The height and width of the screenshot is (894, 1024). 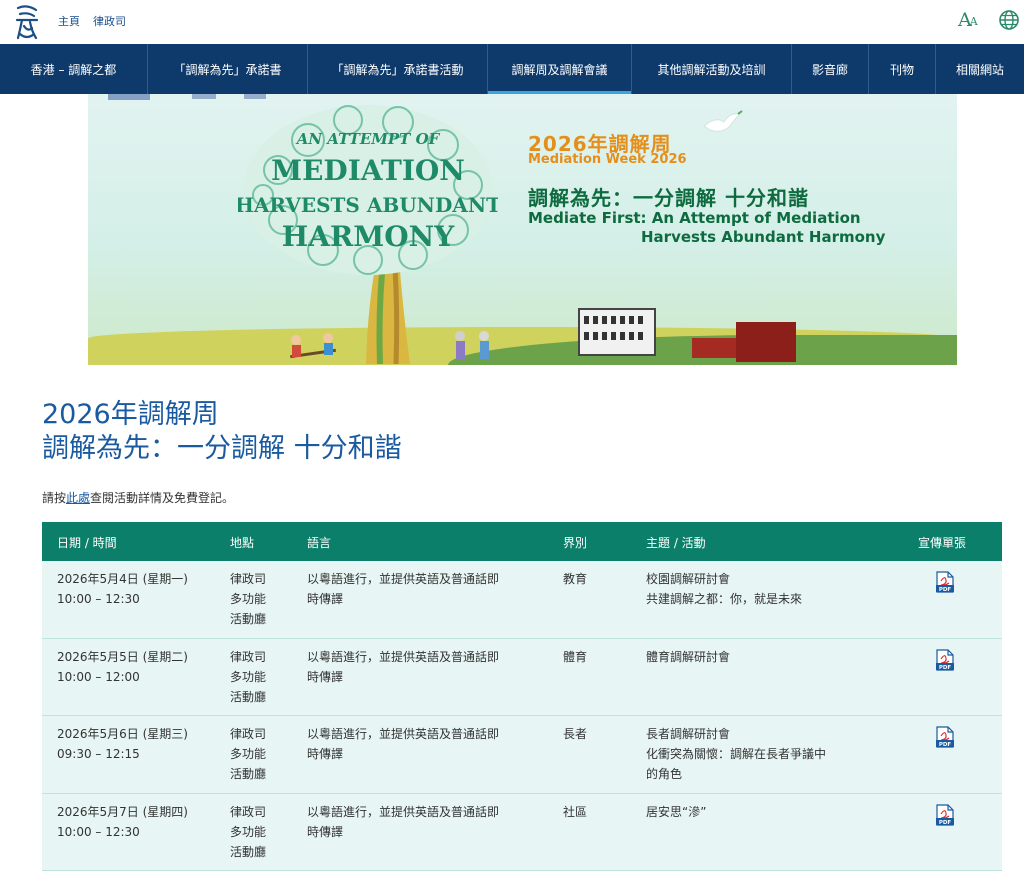 What do you see at coordinates (724, 599) in the screenshot?
I see `cell-topic-line: 共建調解之都：你，就是未來` at bounding box center [724, 599].